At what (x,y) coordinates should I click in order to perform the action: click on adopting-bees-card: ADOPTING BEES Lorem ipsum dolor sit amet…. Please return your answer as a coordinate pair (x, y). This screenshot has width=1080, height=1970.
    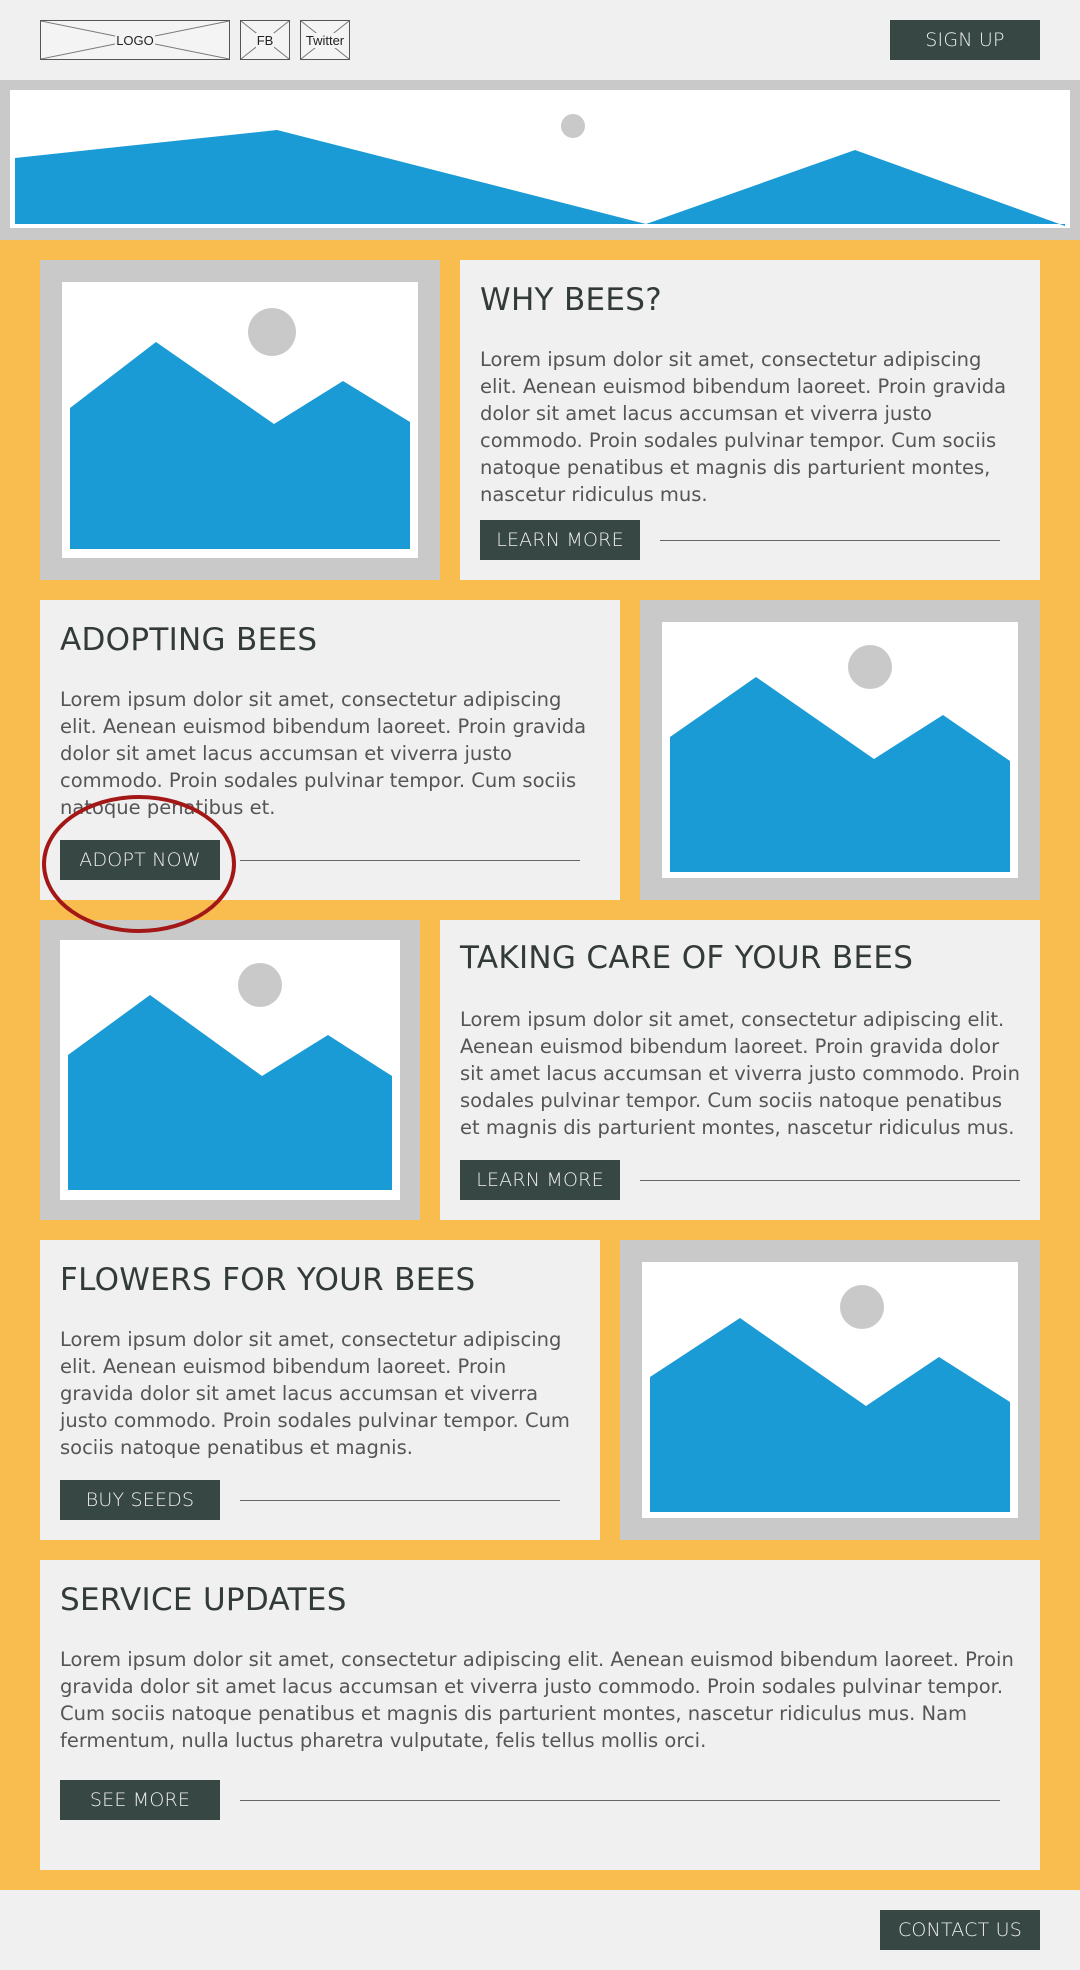
    Looking at the image, I should click on (330, 750).